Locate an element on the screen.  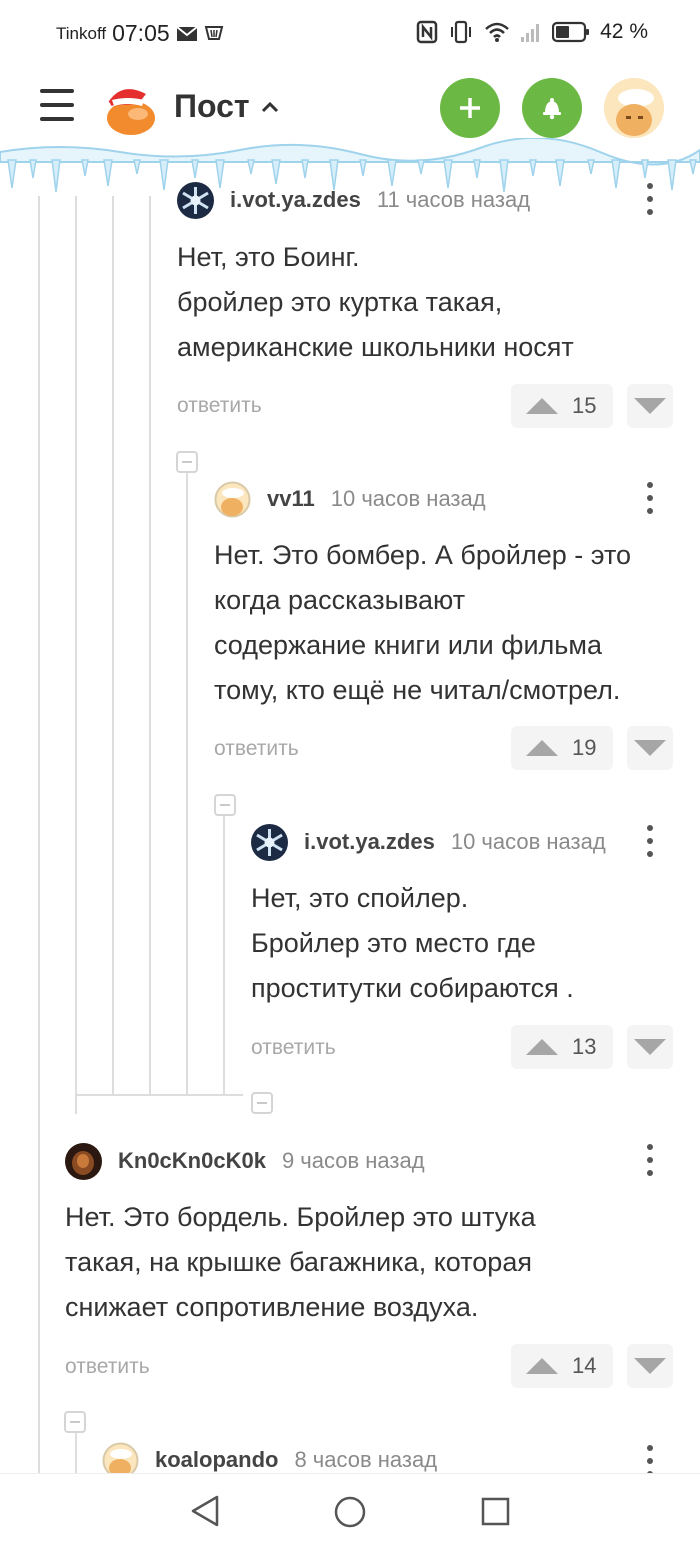
upvote-button: 13 is located at coordinates (562, 1047).